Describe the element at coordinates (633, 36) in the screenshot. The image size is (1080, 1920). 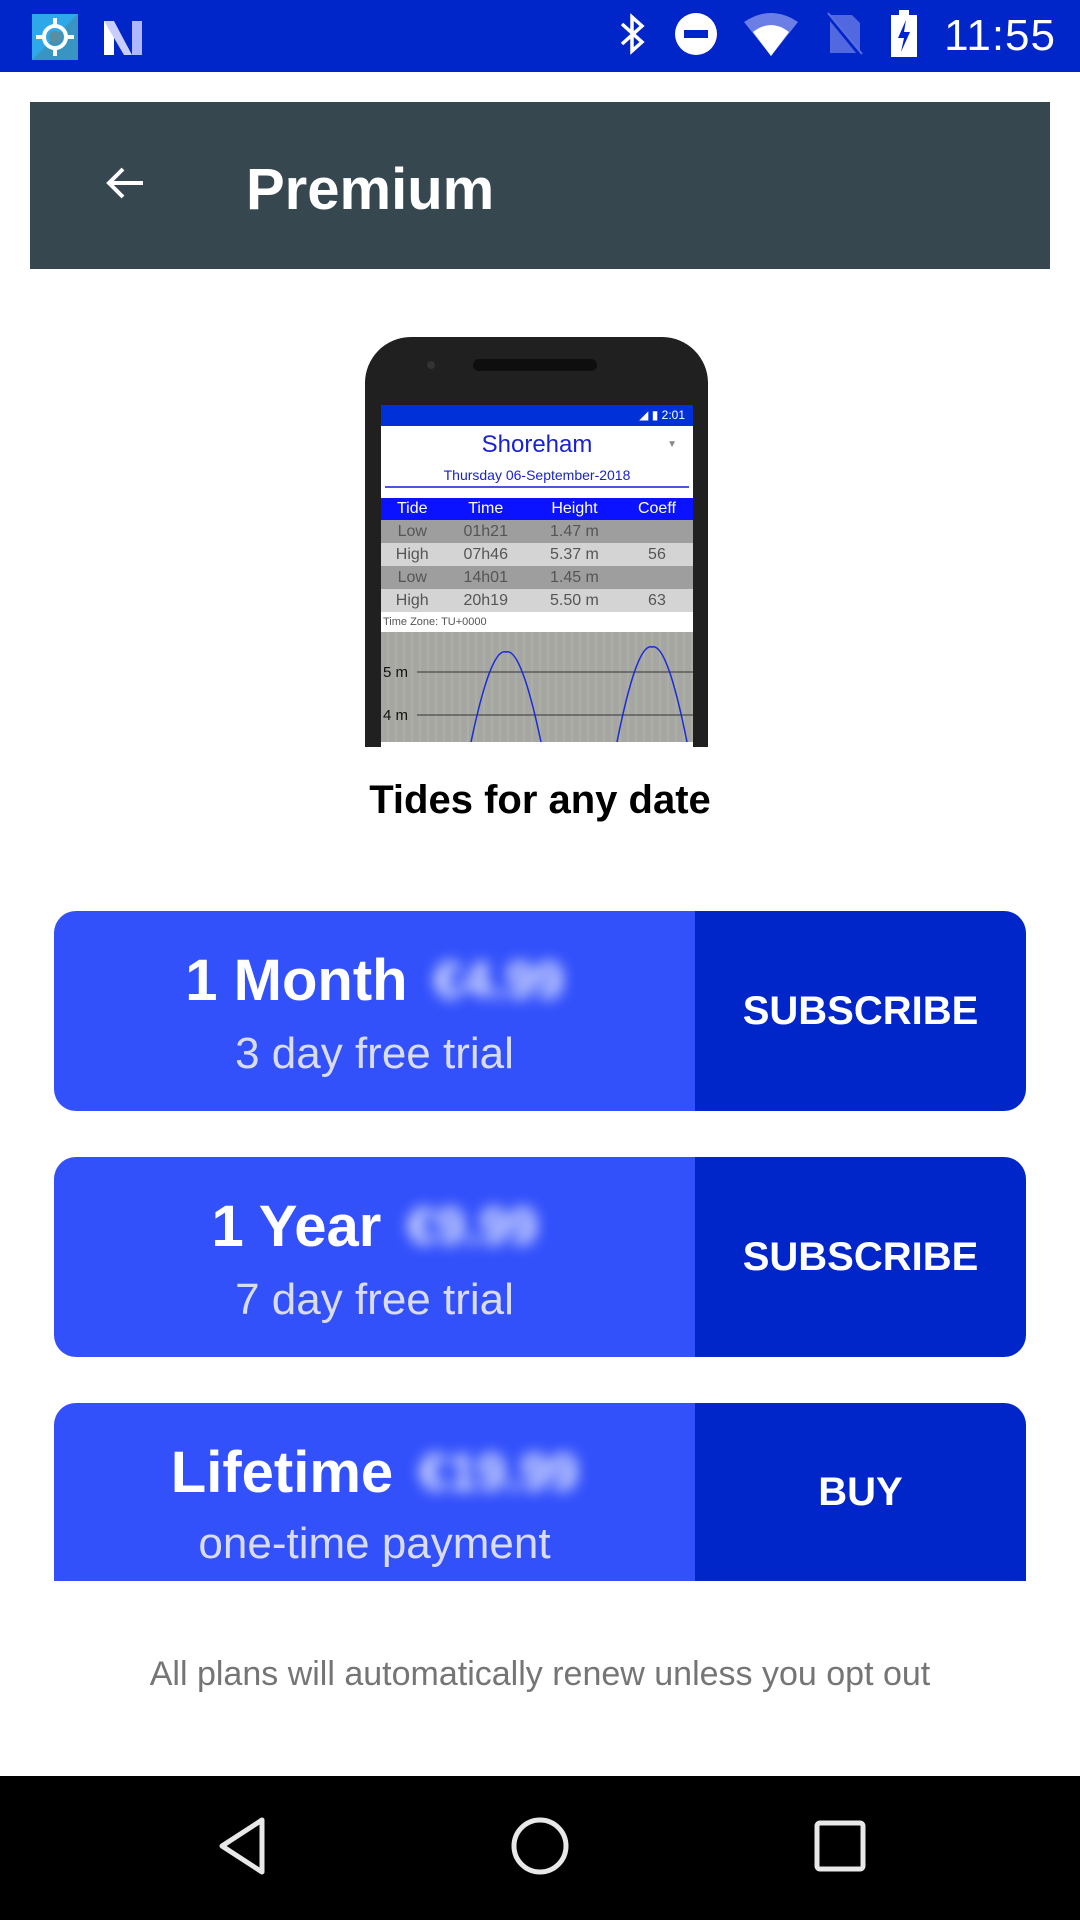
I see `bluetooth-icon` at that location.